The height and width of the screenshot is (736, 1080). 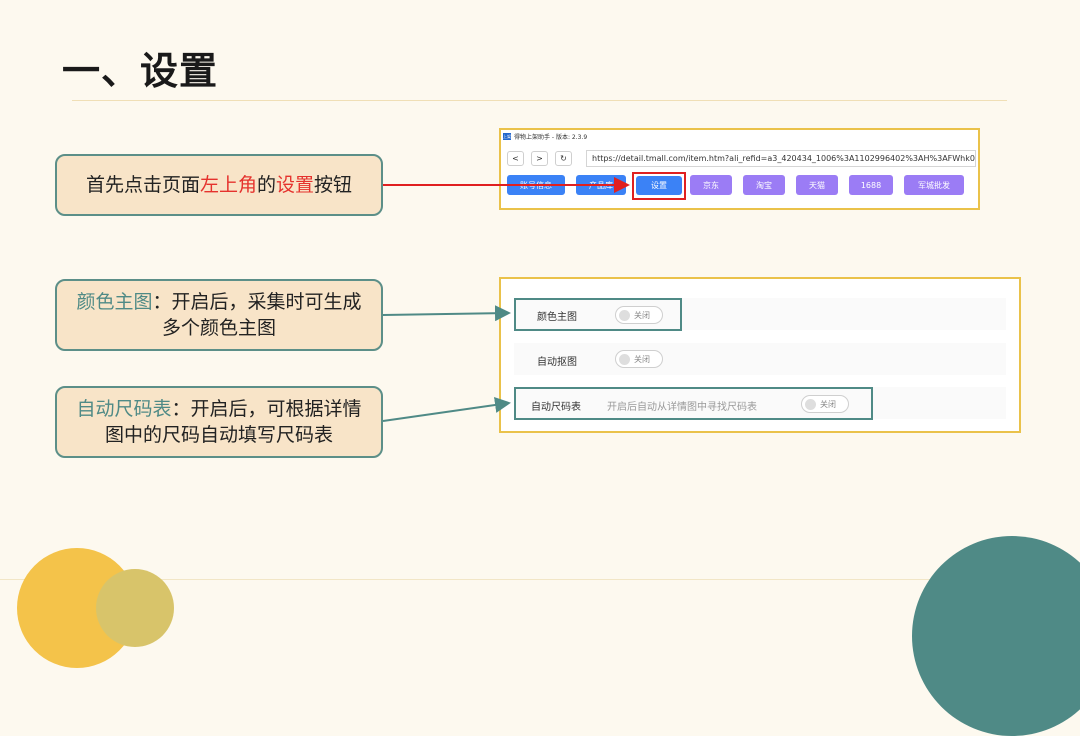 I want to click on decor-khaki-circle, so click(x=135, y=608).